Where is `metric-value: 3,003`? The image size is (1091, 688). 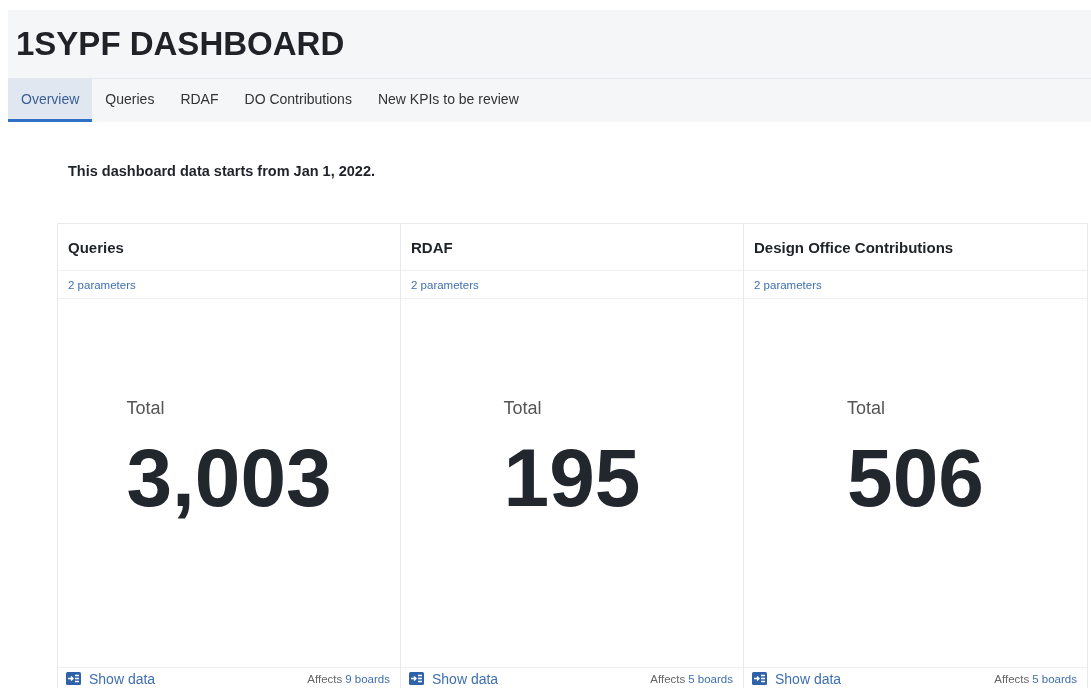 metric-value: 3,003 is located at coordinates (229, 477).